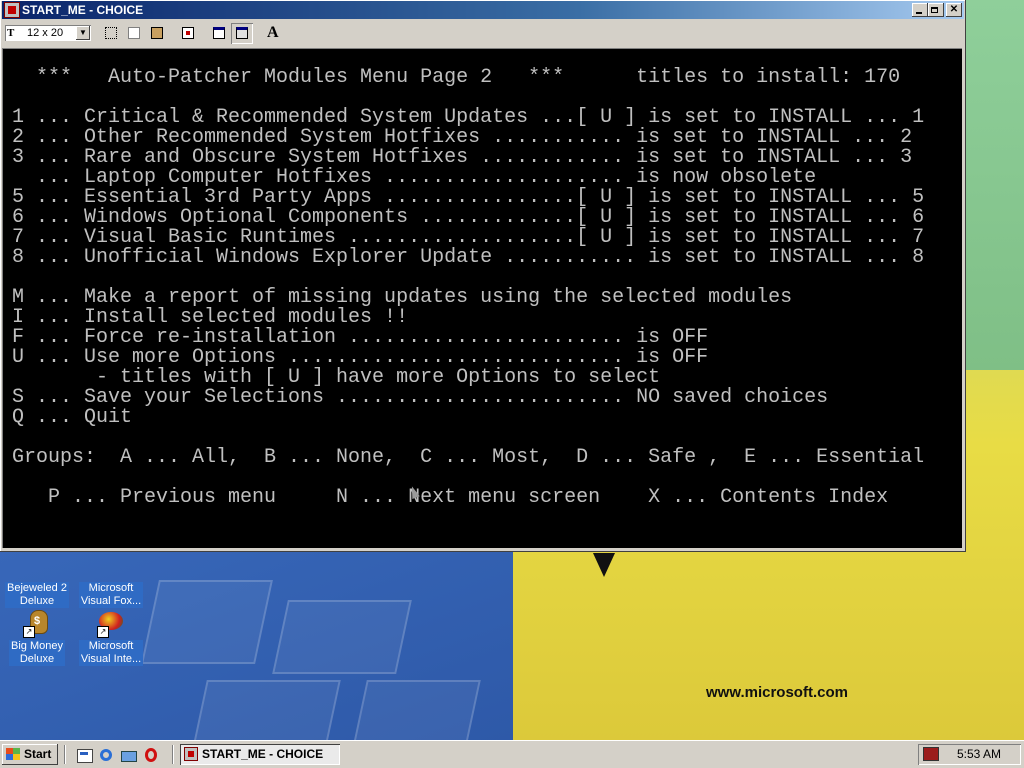  What do you see at coordinates (111, 622) in the screenshot?
I see `visual-interdev-icon: ↗` at bounding box center [111, 622].